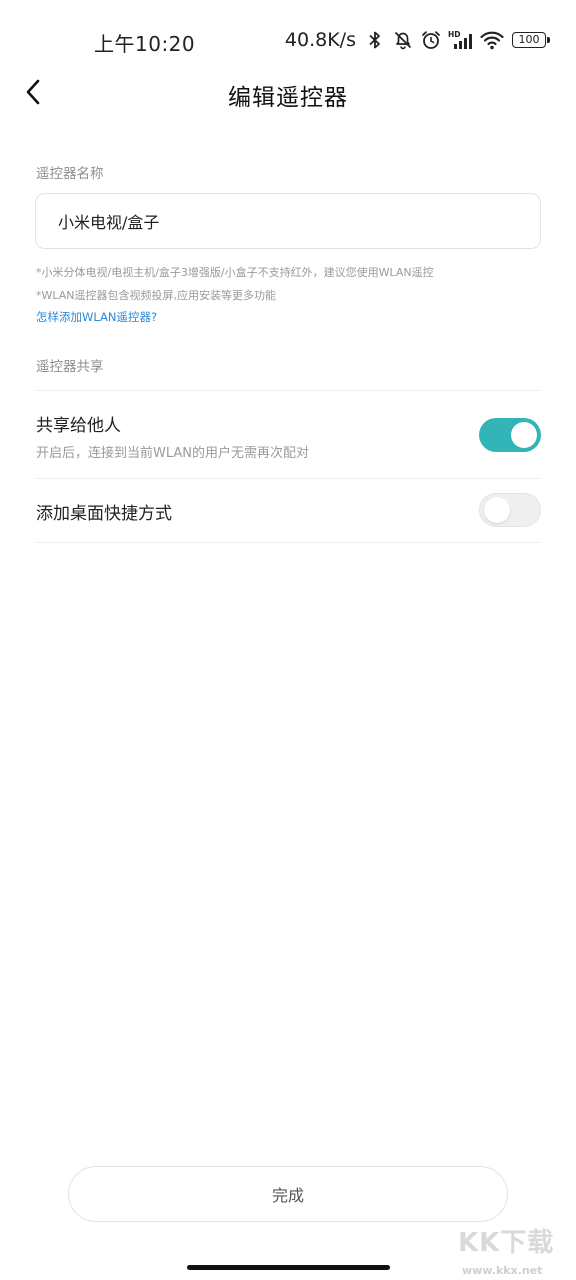 This screenshot has height=1280, width=576. I want to click on share-with-others-subtitle: 开启后，连接到当前WLAN的用户无需再次配对, so click(173, 453).